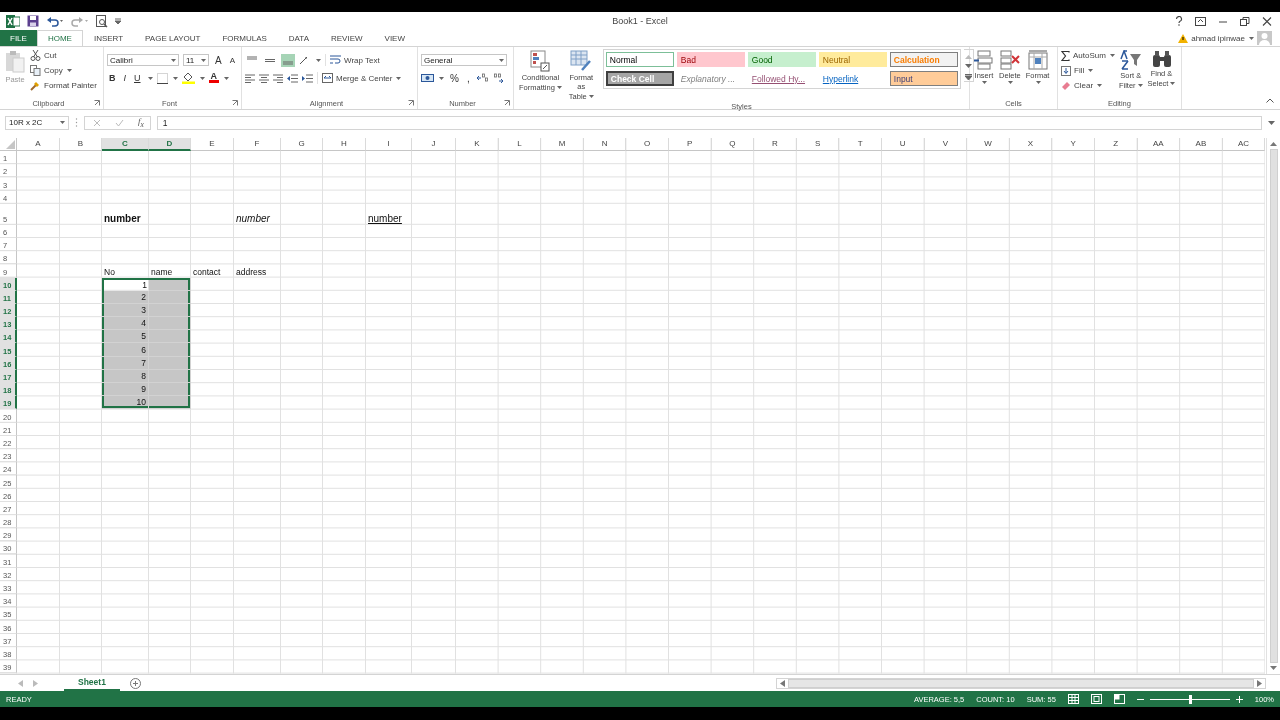  What do you see at coordinates (143, 60) in the screenshot?
I see `font-family-field: Calibri` at bounding box center [143, 60].